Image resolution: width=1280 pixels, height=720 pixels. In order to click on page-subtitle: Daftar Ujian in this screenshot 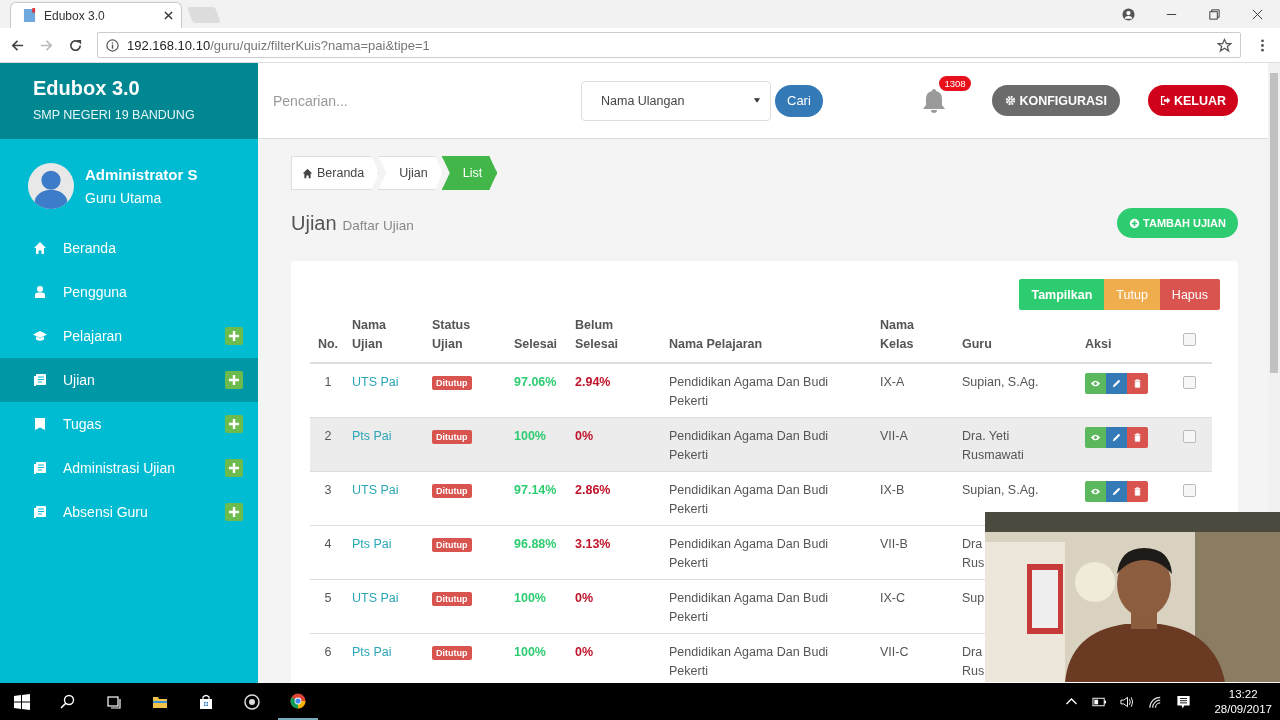, I will do `click(378, 225)`.